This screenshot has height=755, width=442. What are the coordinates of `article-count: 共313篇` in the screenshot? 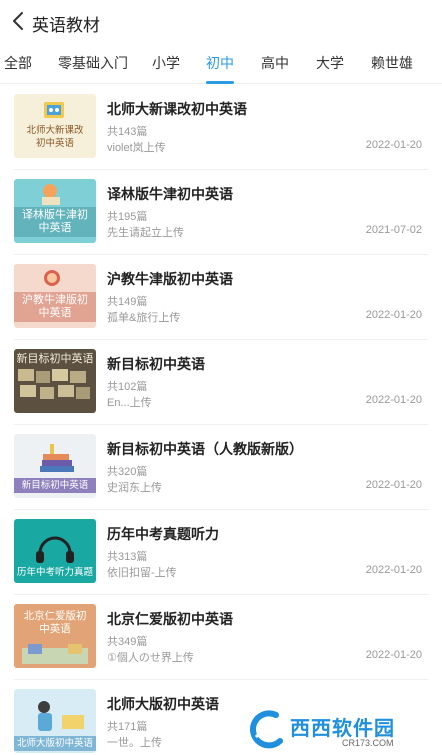 It's located at (127, 557).